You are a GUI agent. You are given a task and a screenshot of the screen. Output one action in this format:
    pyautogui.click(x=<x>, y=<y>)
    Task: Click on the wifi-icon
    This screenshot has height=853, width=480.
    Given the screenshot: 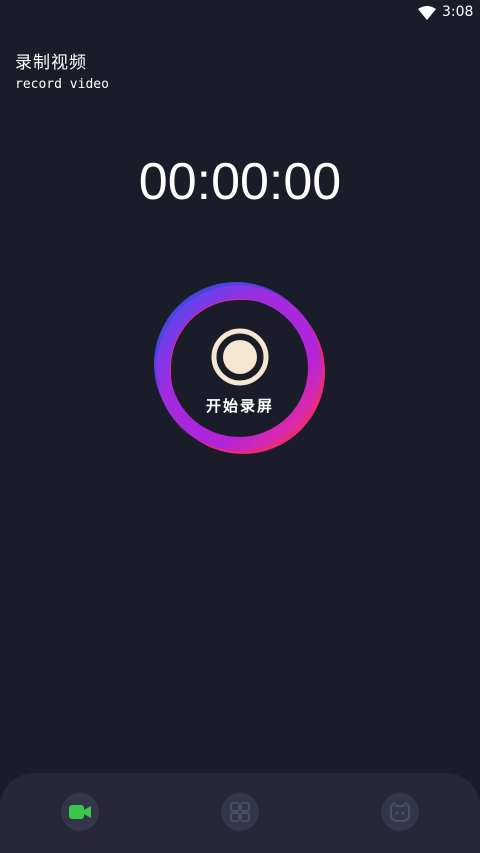 What is the action you would take?
    pyautogui.click(x=427, y=13)
    